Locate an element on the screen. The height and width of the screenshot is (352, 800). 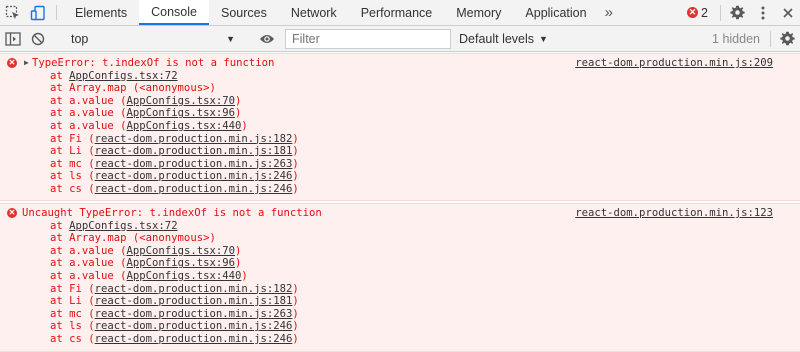
tab-performance: Performance is located at coordinates (397, 12).